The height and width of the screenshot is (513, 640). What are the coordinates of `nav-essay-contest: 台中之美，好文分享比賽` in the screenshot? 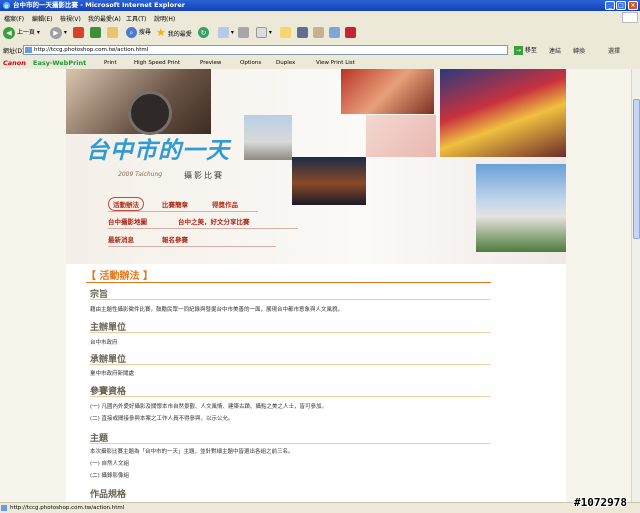 It's located at (214, 221).